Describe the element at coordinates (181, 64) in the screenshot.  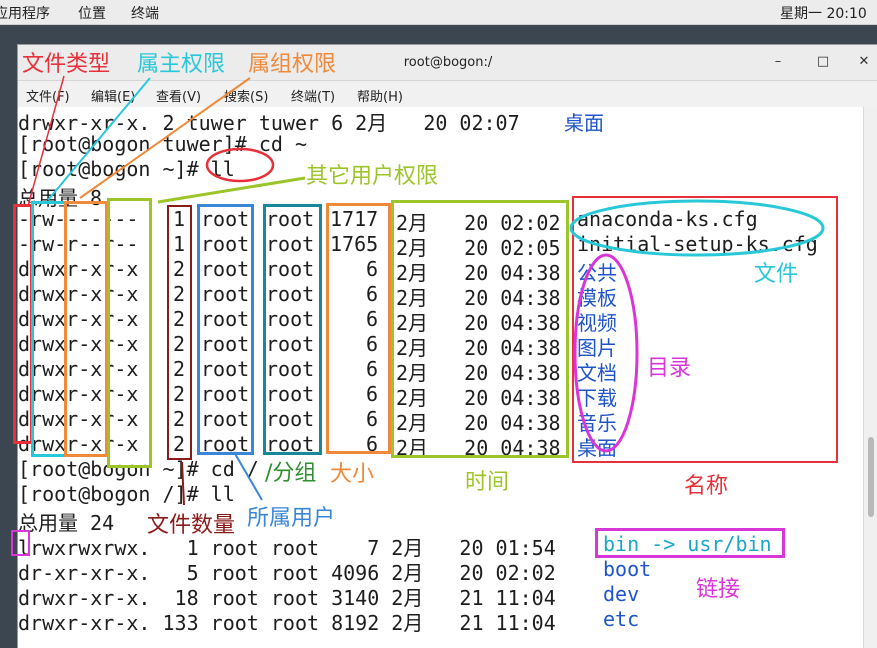
I see `owner-perm-label: 属主权限` at that location.